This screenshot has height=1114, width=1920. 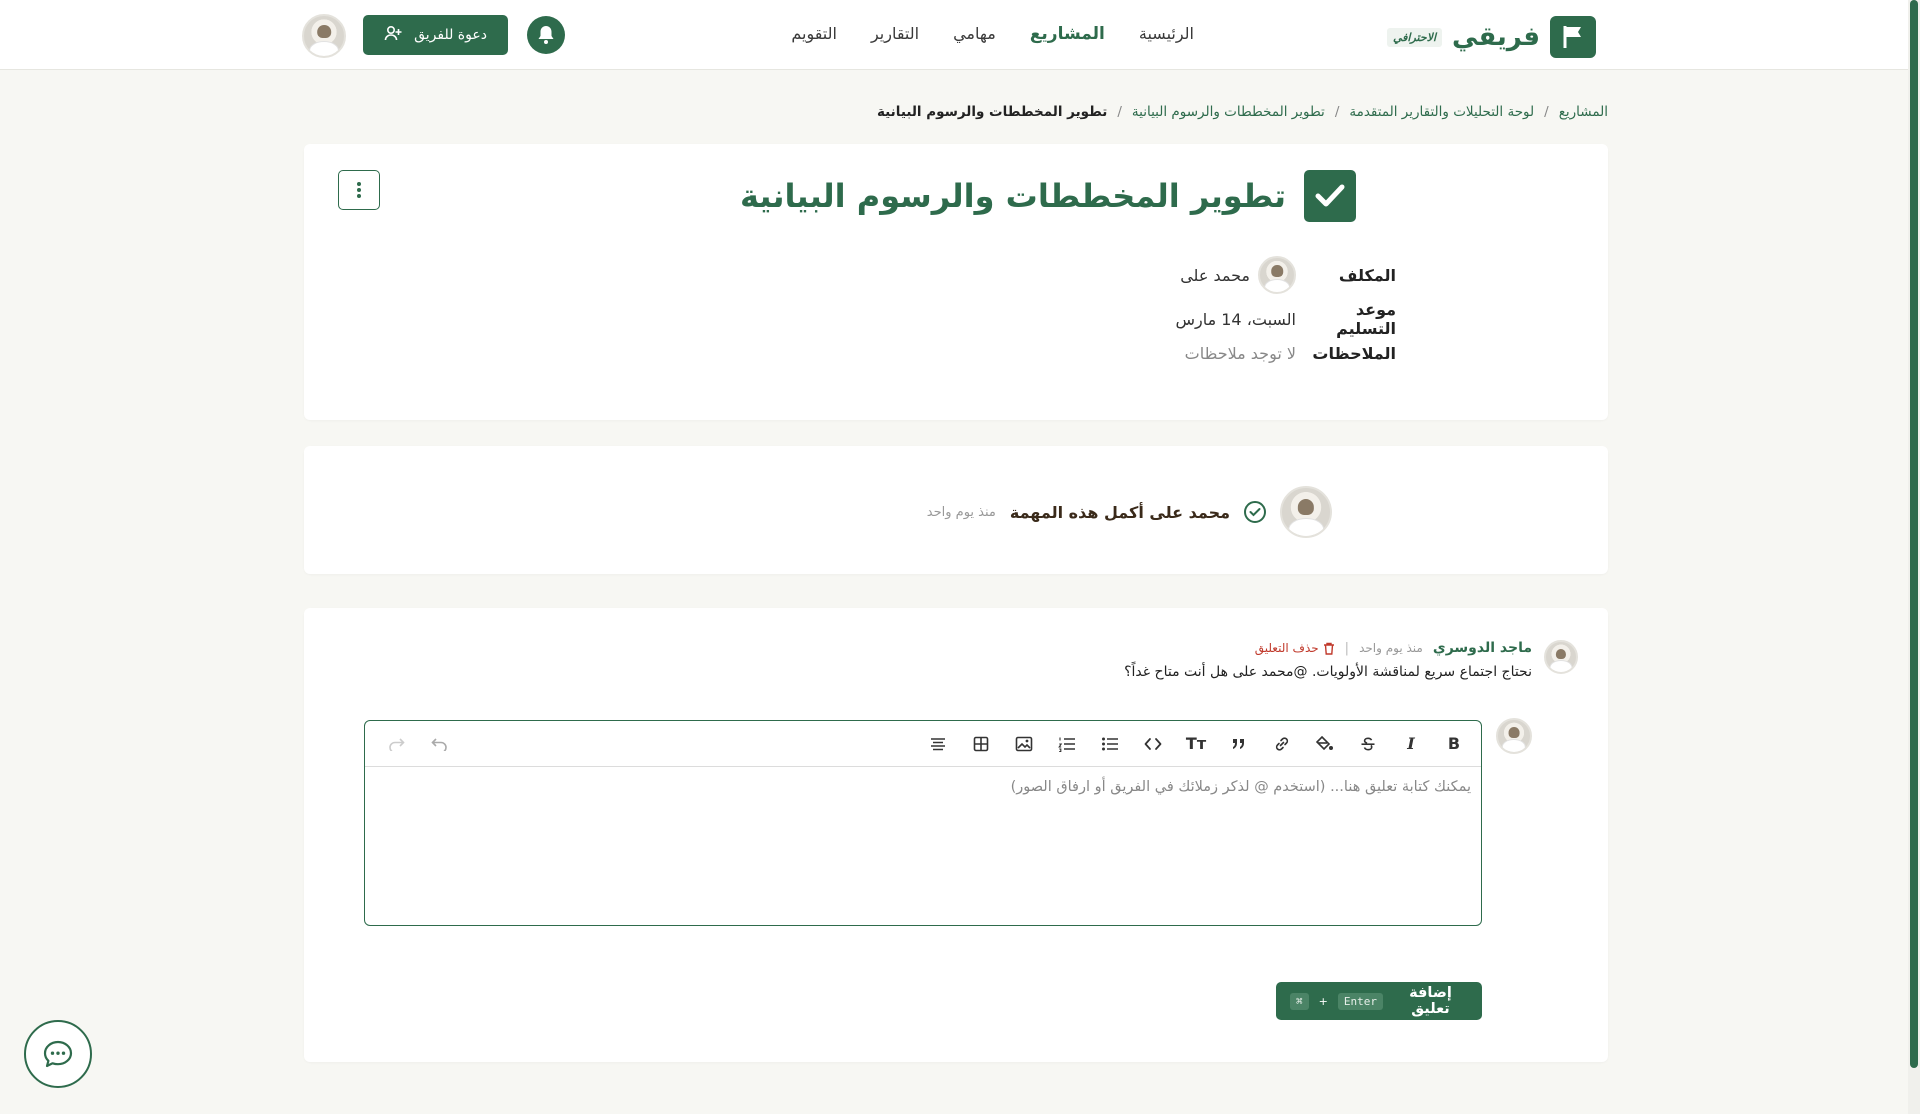 What do you see at coordinates (1496, 37) in the screenshot?
I see `brand-name: فريقي` at bounding box center [1496, 37].